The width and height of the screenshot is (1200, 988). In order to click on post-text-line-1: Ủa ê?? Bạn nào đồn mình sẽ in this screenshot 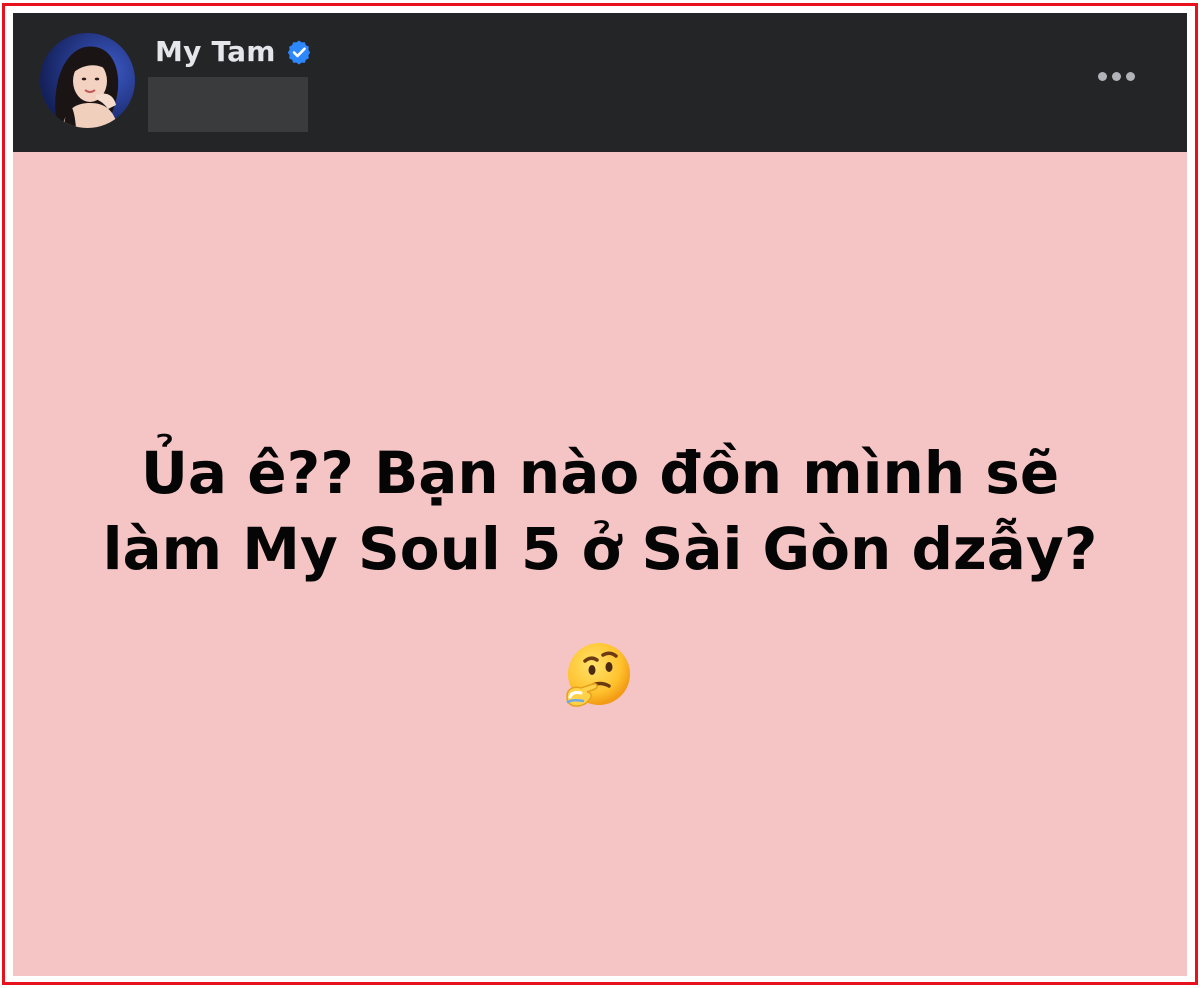, I will do `click(600, 473)`.